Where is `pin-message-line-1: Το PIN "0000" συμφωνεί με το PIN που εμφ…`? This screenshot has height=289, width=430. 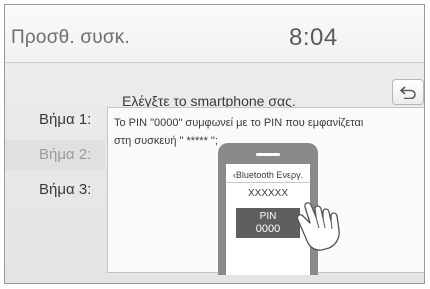 pin-message-line-1: Το PIN "0000" συμφωνεί με το PIN που εμφ… is located at coordinates (239, 123).